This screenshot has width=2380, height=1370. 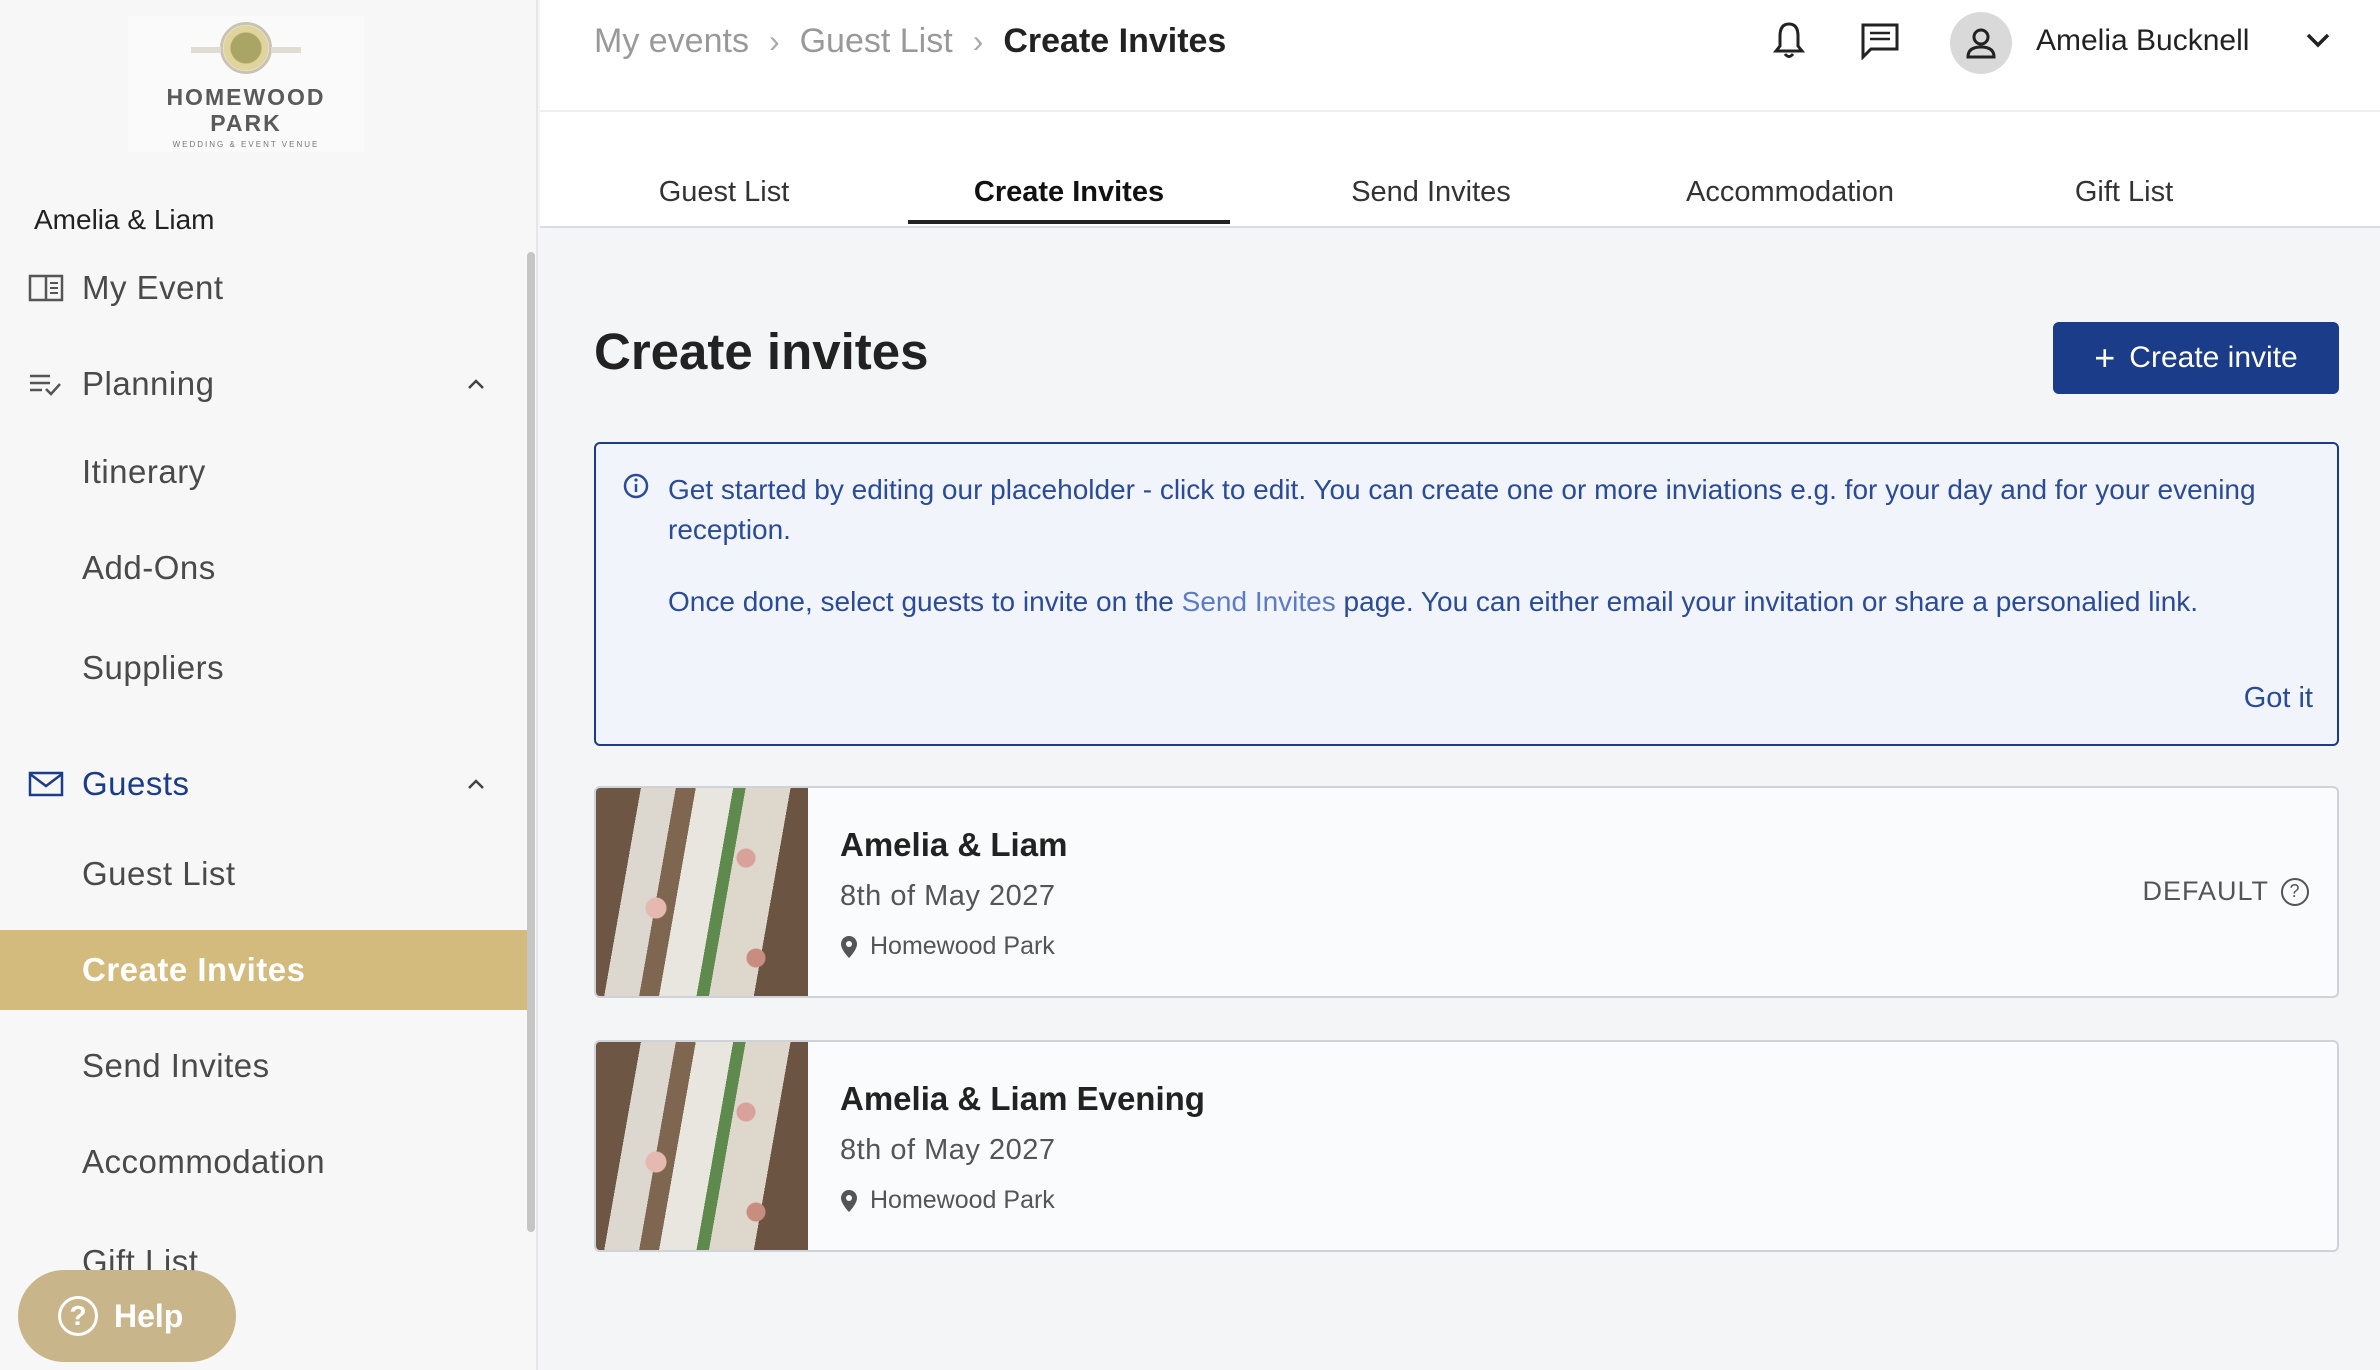 What do you see at coordinates (724, 192) in the screenshot?
I see `tab-guest-list: Guest List` at bounding box center [724, 192].